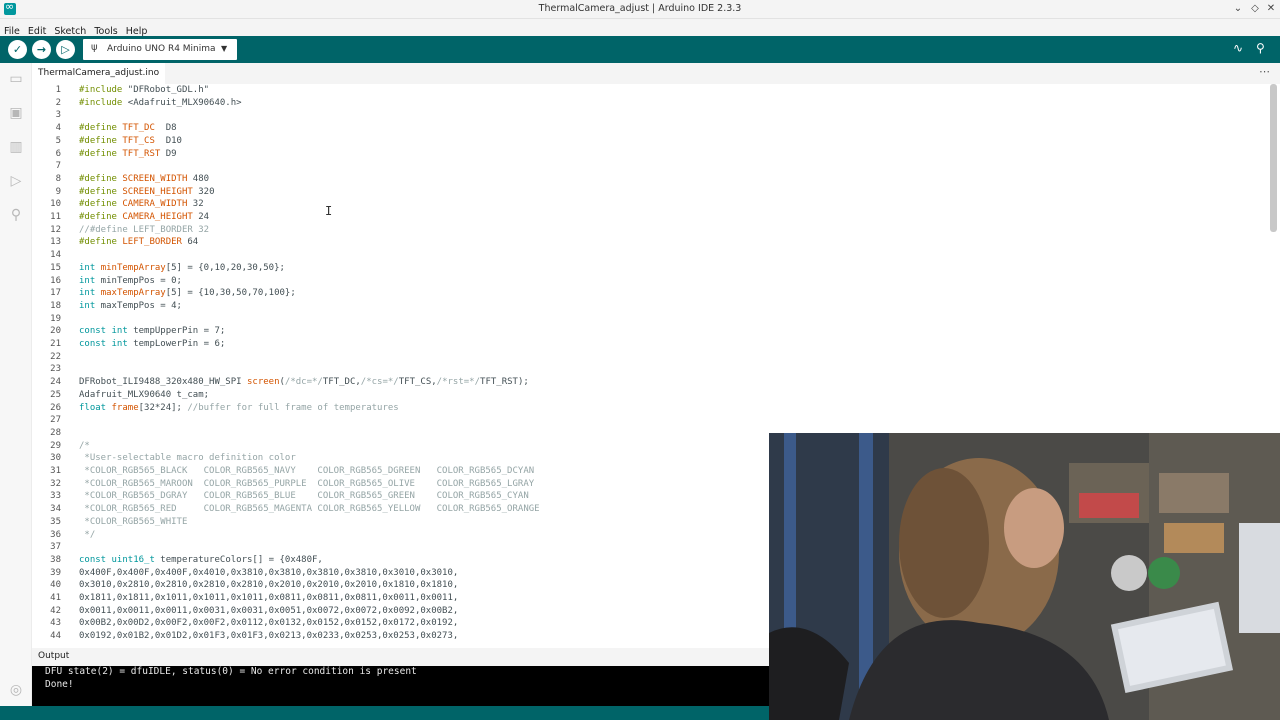 The height and width of the screenshot is (720, 1280). Describe the element at coordinates (55, 420) in the screenshot. I see `line-number: 27` at that location.